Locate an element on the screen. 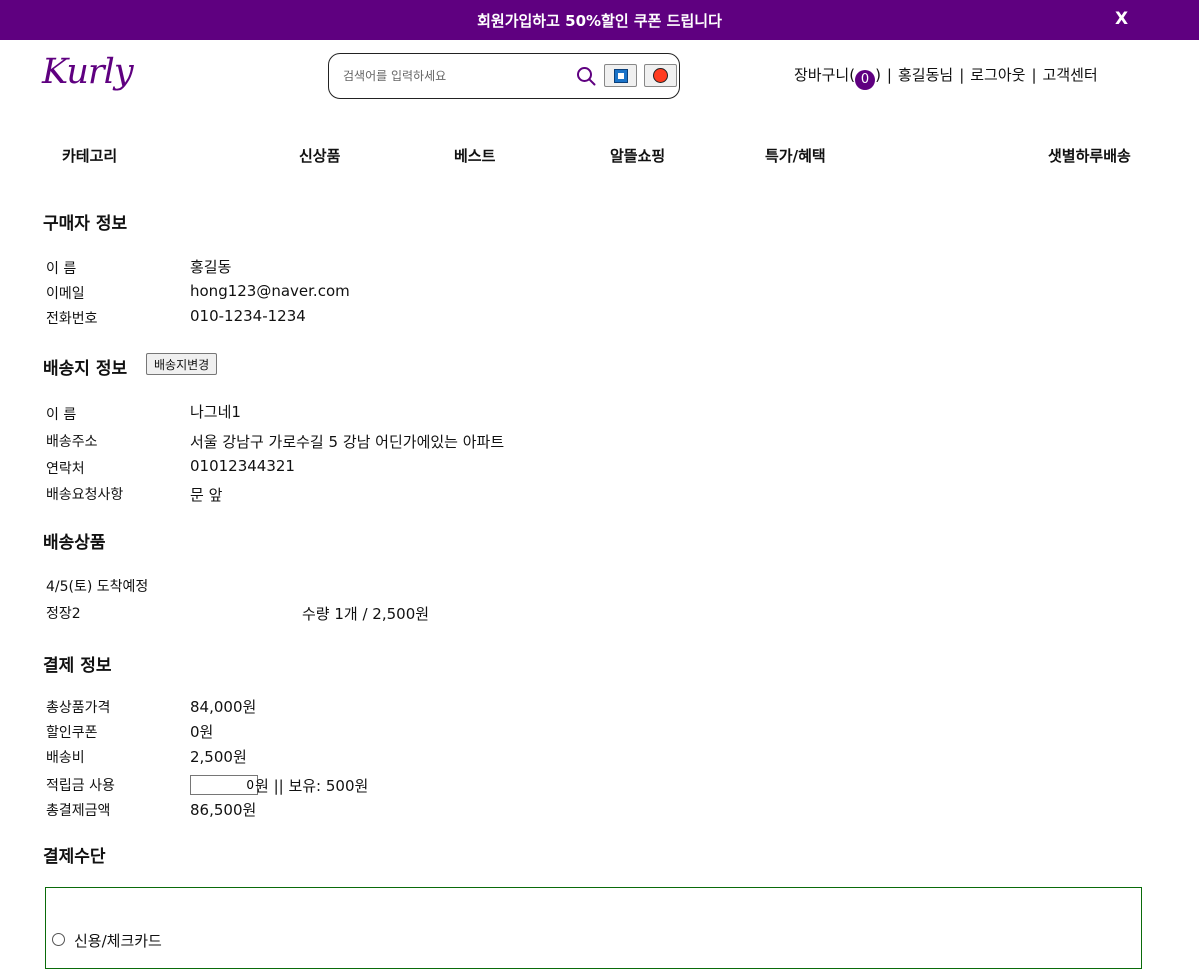 The image size is (1199, 969). buyer-phone-label: 전화번호 is located at coordinates (72, 319).